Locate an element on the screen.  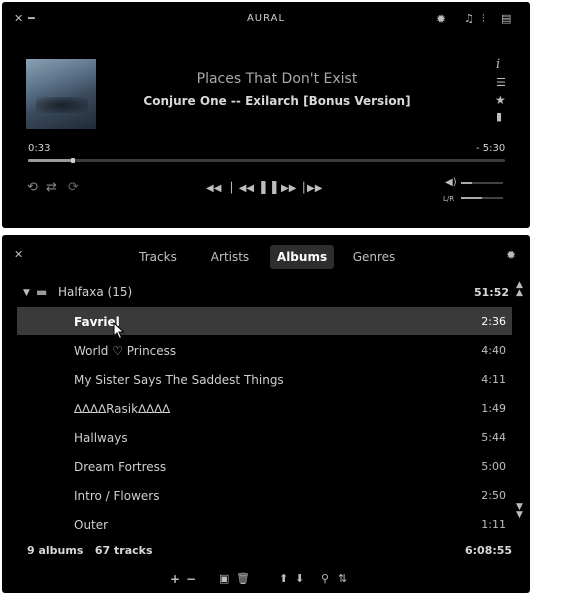
track-row: My Sister Says The Saddest Things 4:11 is located at coordinates (264, 379).